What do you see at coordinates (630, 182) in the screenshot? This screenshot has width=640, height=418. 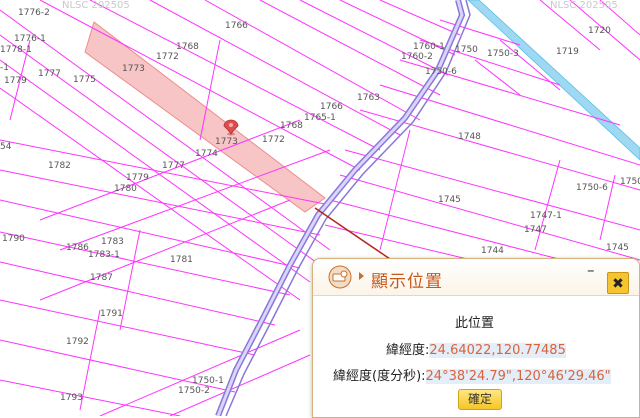 I see `parcel-label-1750-r: 1750` at bounding box center [630, 182].